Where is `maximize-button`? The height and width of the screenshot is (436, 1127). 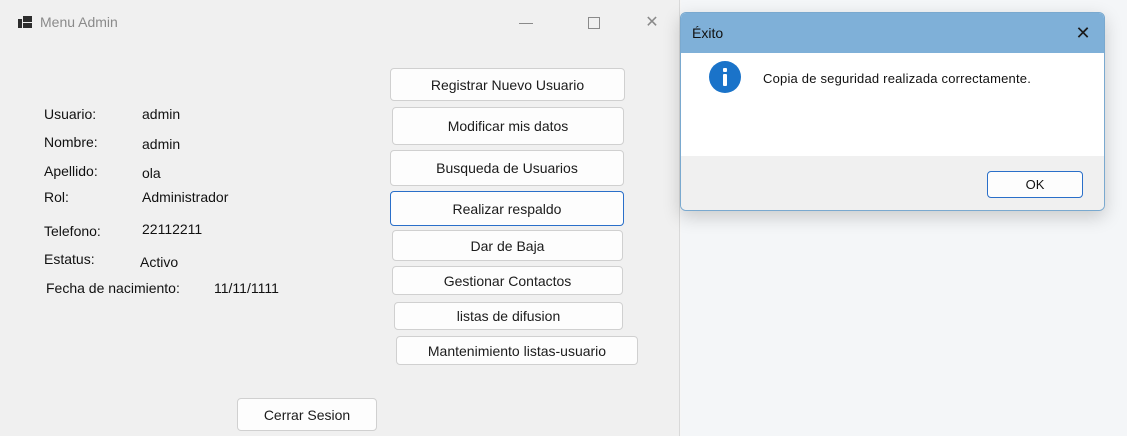
maximize-button is located at coordinates (594, 23).